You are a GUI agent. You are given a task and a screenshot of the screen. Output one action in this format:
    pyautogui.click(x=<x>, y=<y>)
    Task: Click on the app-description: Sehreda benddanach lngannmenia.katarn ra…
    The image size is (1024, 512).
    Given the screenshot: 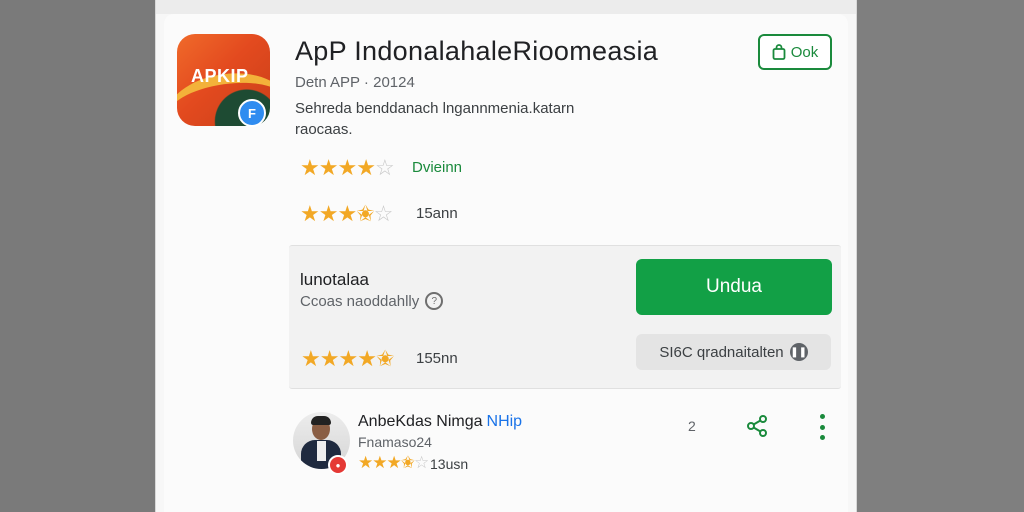 What is the action you would take?
    pyautogui.click(x=435, y=119)
    